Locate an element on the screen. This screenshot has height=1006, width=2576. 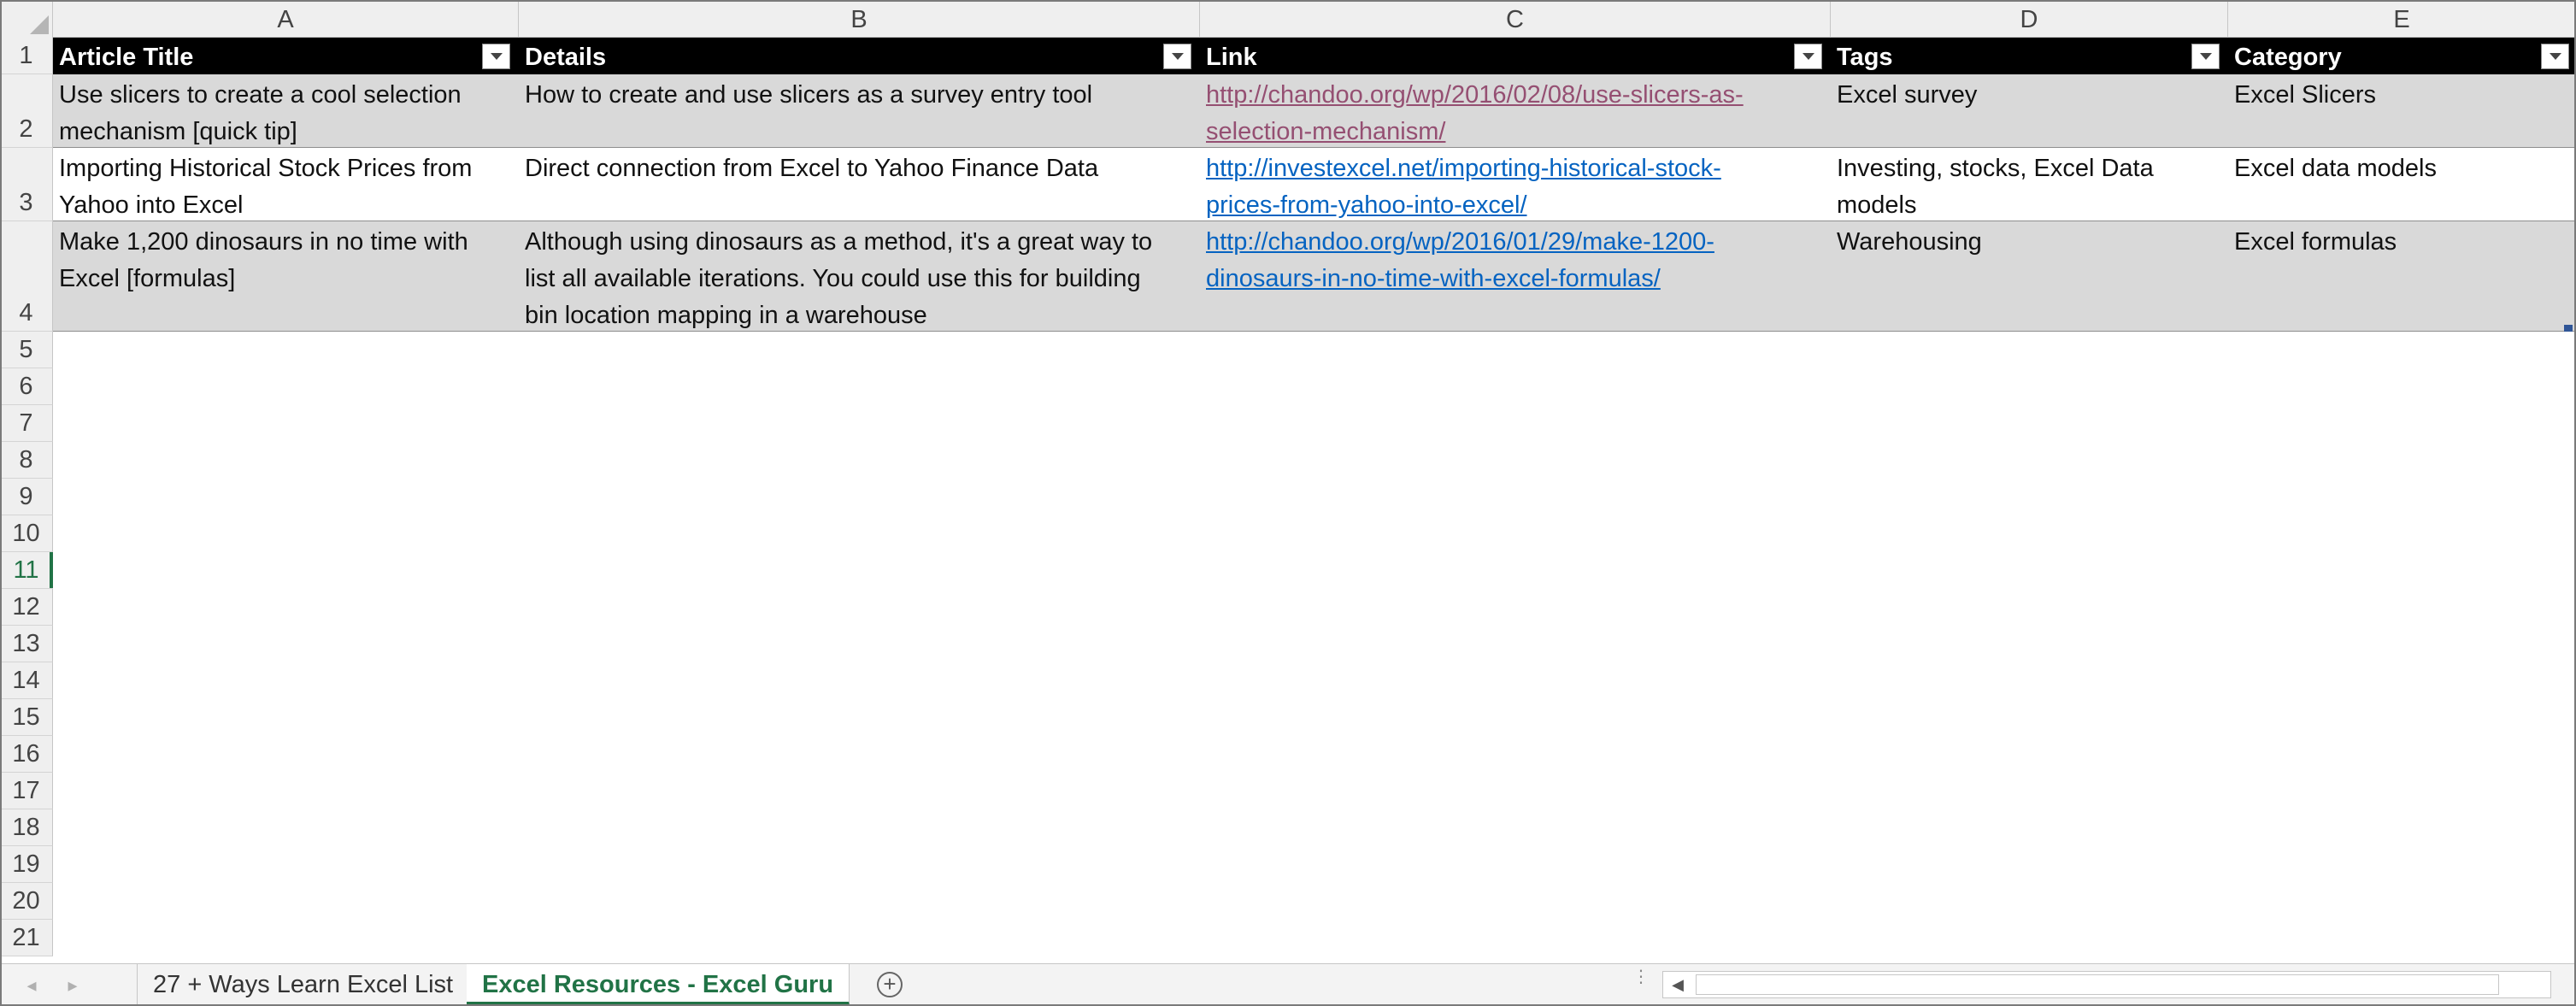
row-header-21: 21 is located at coordinates (26, 938).